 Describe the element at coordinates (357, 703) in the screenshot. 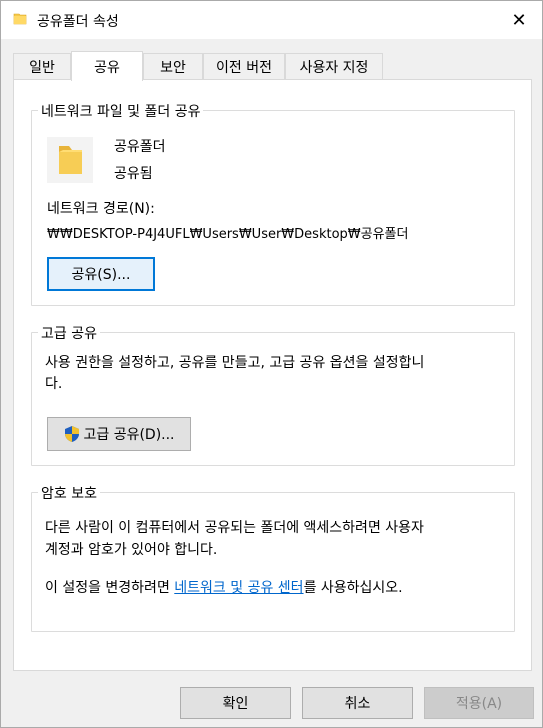

I see `cancel-button: 취소` at that location.